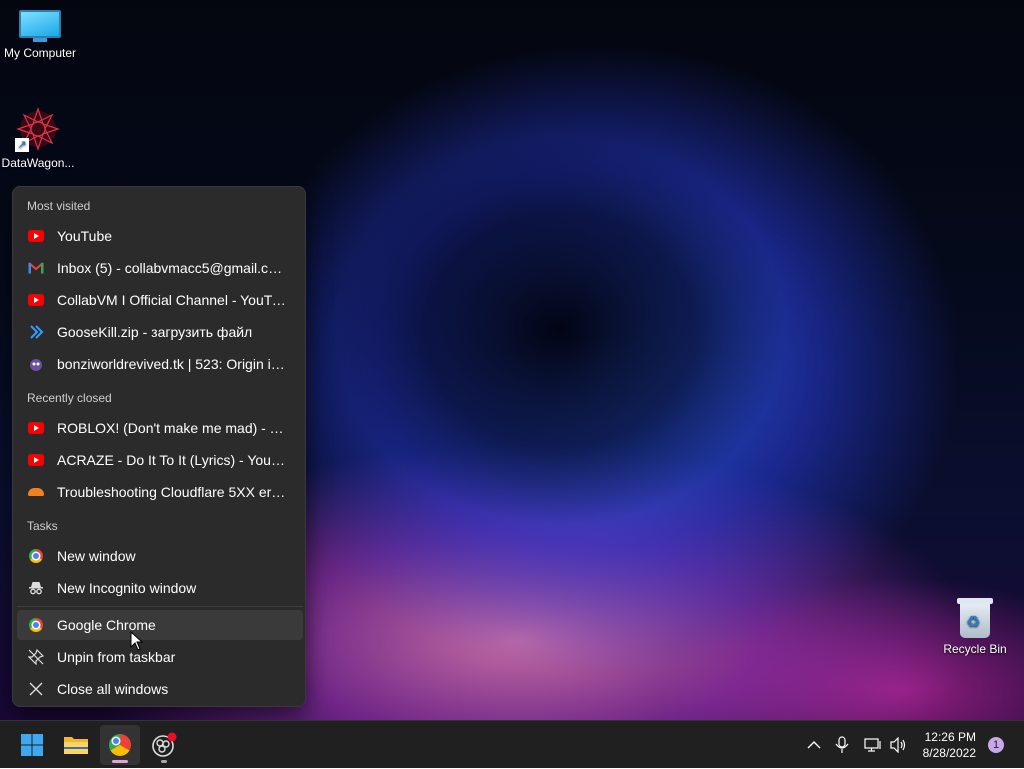  I want to click on jumplist-item-new-incognito-window: New Incognito window, so click(160, 588).